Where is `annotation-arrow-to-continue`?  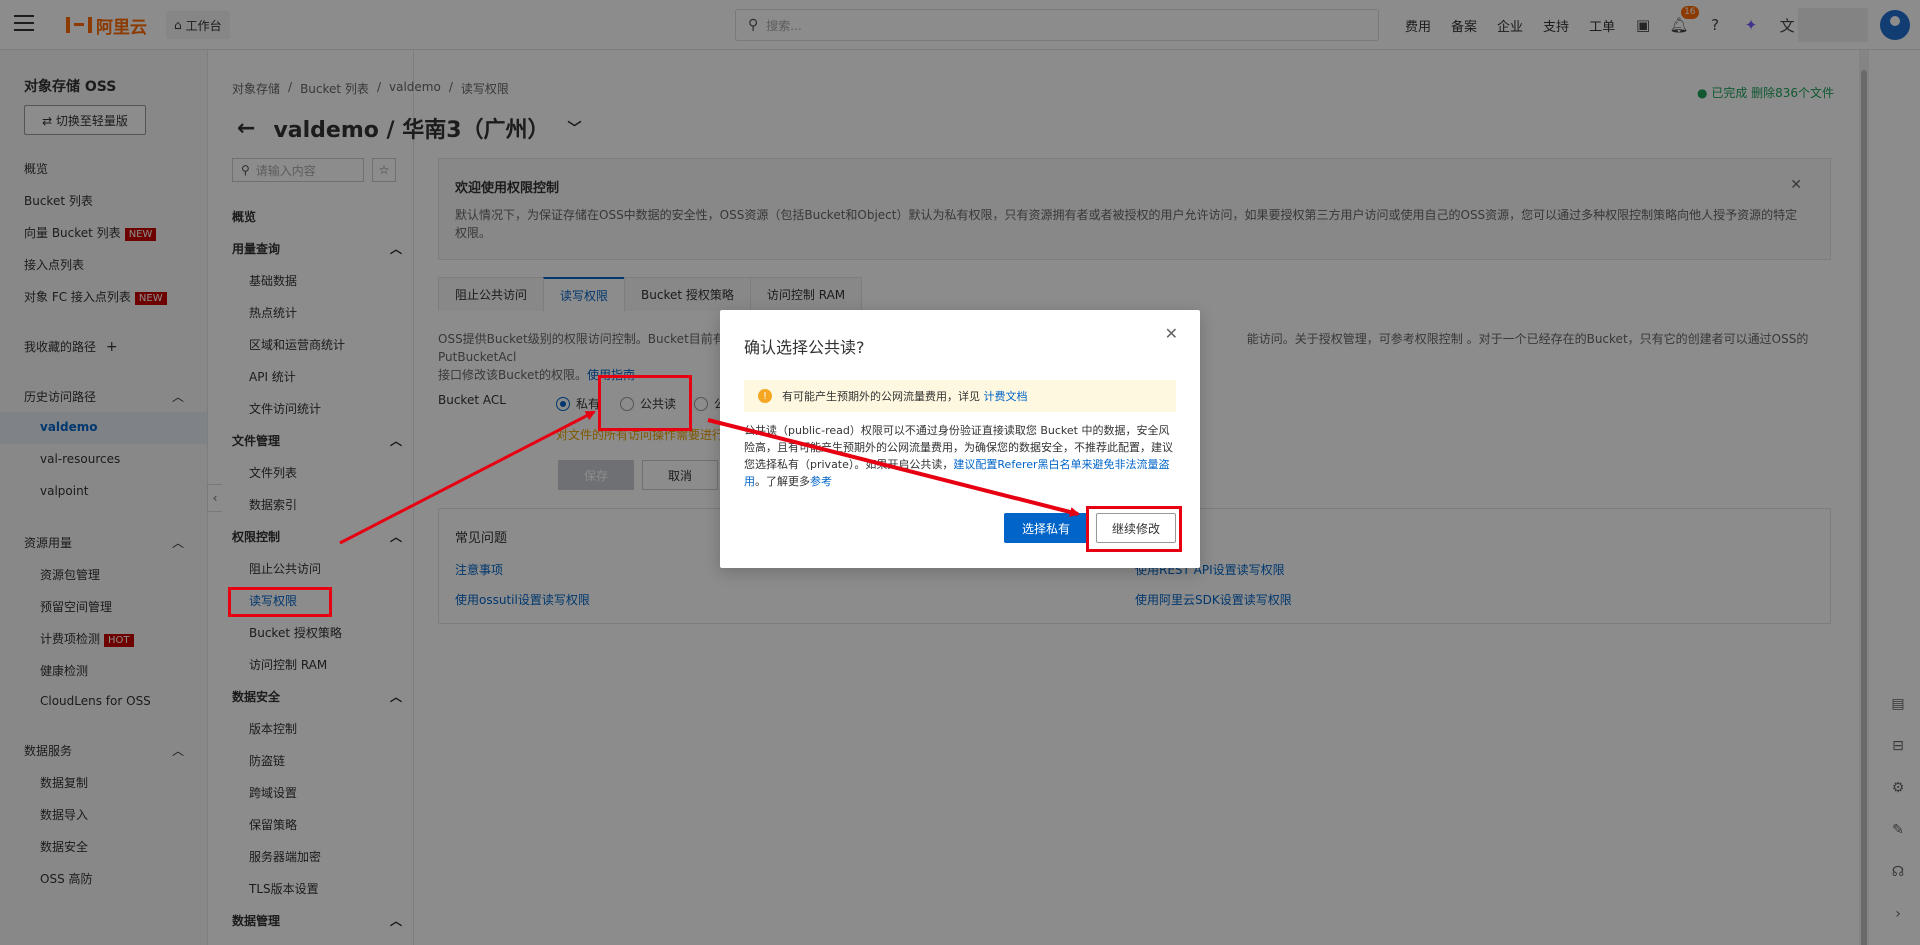 annotation-arrow-to-continue is located at coordinates (893, 467).